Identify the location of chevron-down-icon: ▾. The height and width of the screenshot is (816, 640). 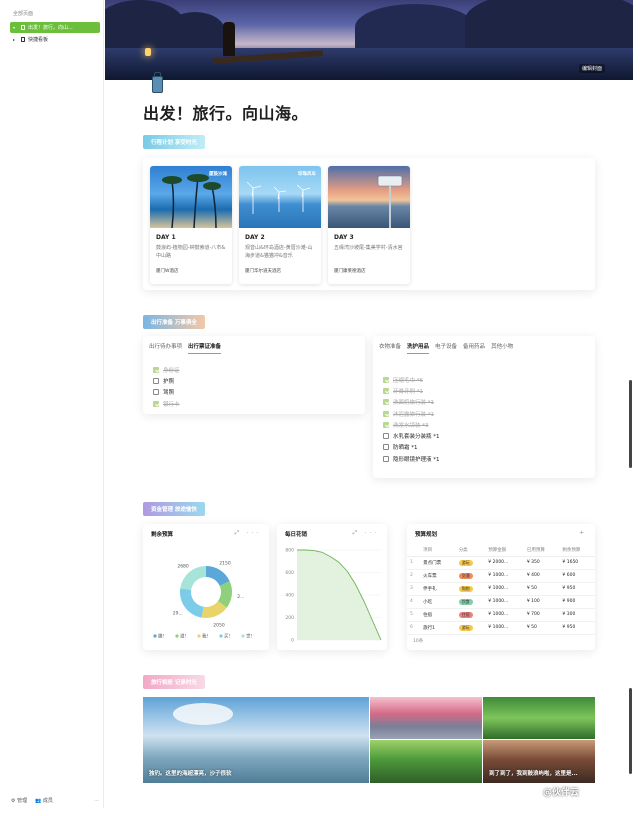
(15, 27).